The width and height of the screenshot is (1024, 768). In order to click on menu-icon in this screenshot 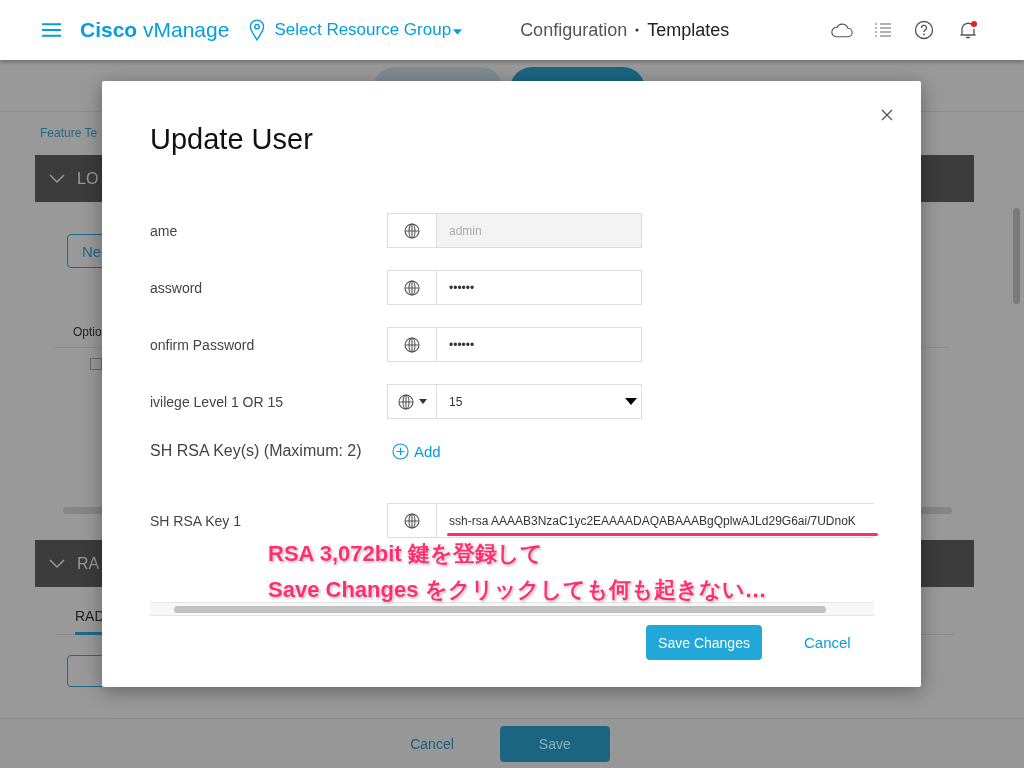, I will do `click(51, 30)`.